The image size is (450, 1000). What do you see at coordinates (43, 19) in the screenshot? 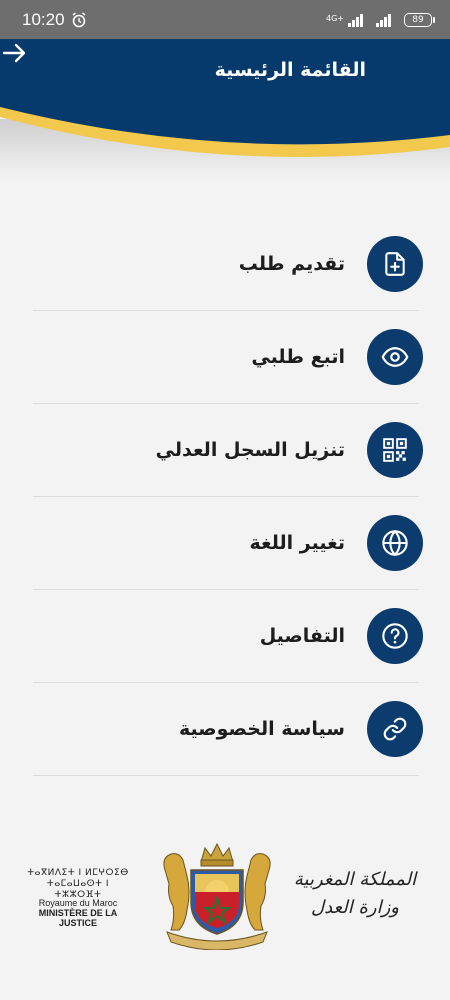
I see `status-time: 10:20` at bounding box center [43, 19].